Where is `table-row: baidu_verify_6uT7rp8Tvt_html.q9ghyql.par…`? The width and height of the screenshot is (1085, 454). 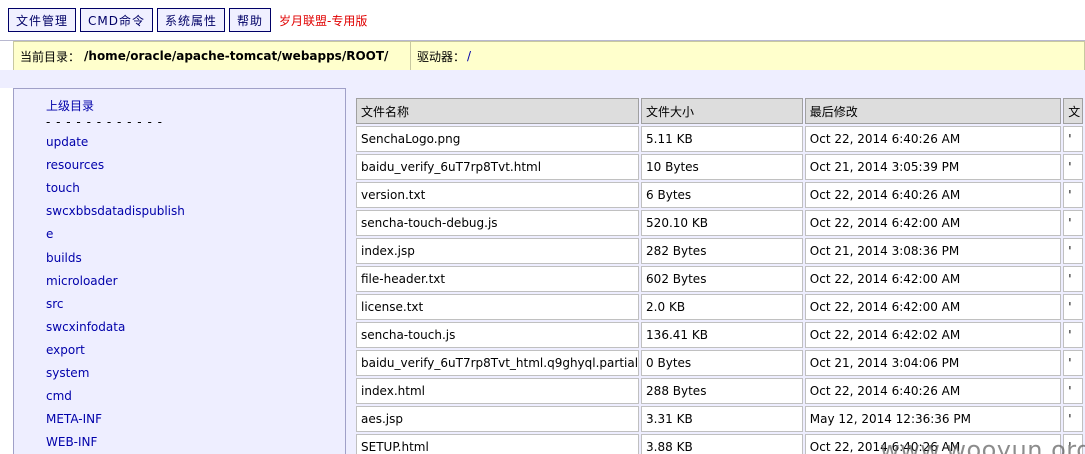 table-row: baidu_verify_6uT7rp8Tvt_html.q9ghyql.par… is located at coordinates (719, 363).